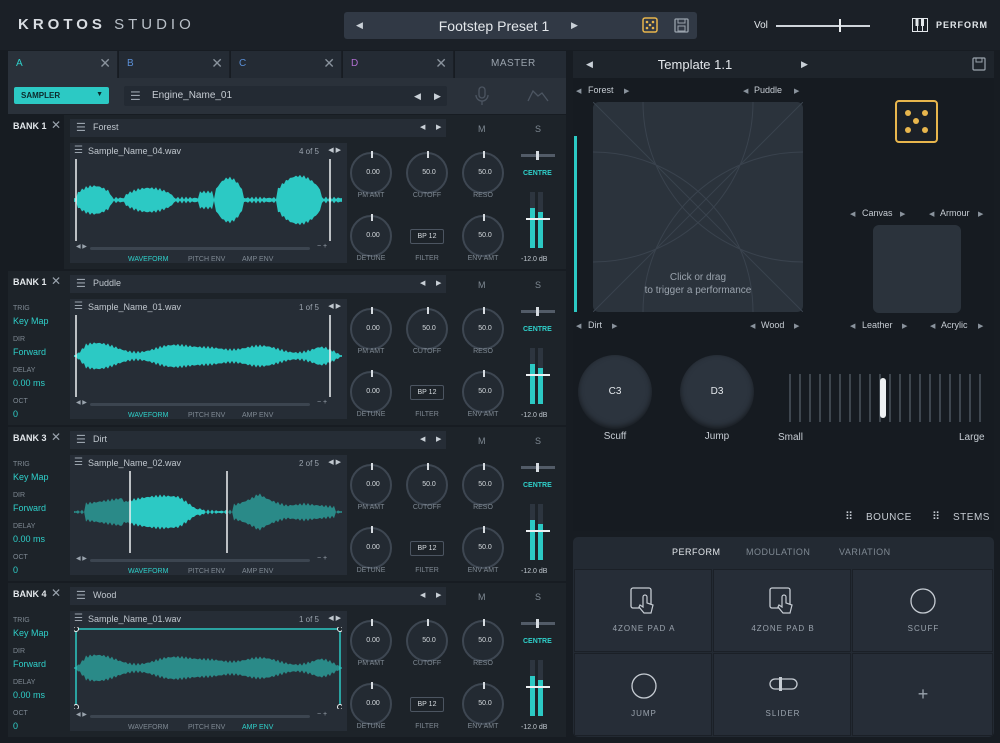 The height and width of the screenshot is (743, 1000). Describe the element at coordinates (932, 326) in the screenshot. I see `mini-br-prev-icon: ◀` at that location.